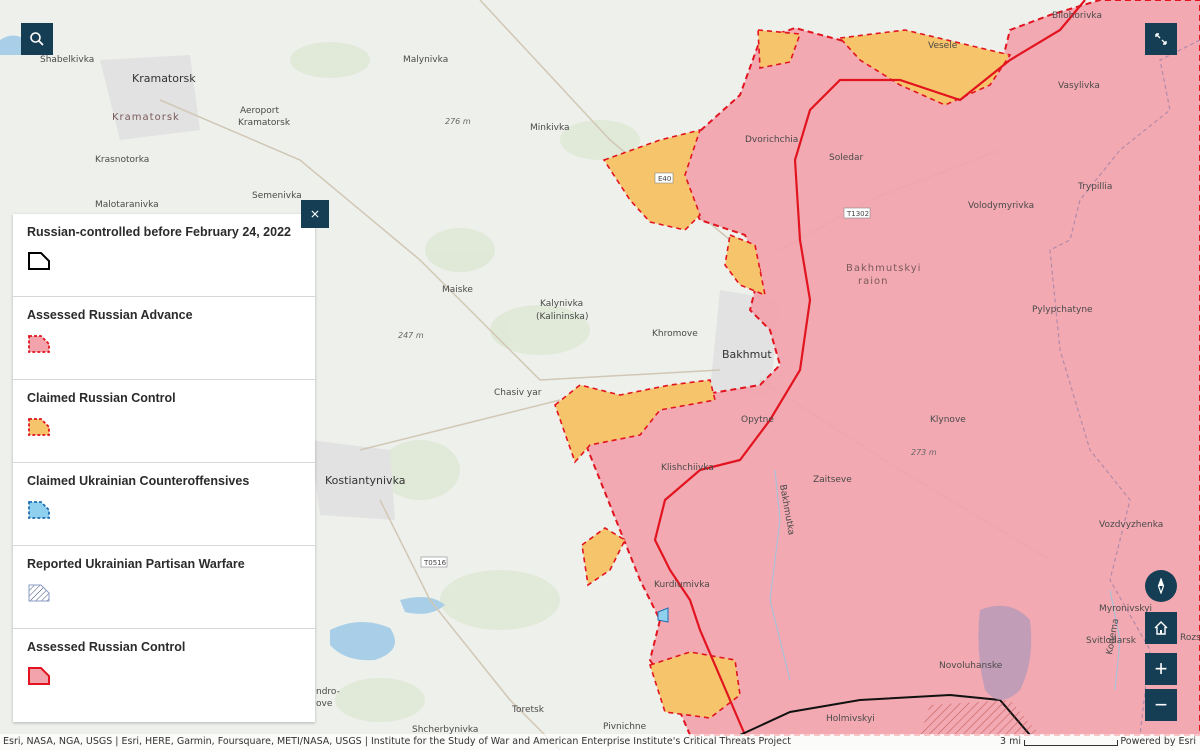  Describe the element at coordinates (1131, 525) in the screenshot. I see `label-vozdvyzhenka: Vozdvyzhenka` at that location.